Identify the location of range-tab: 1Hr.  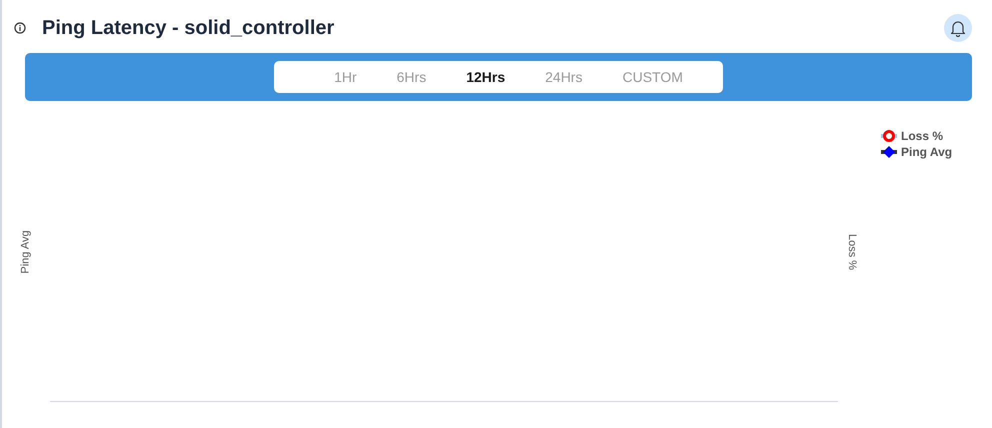
(345, 77).